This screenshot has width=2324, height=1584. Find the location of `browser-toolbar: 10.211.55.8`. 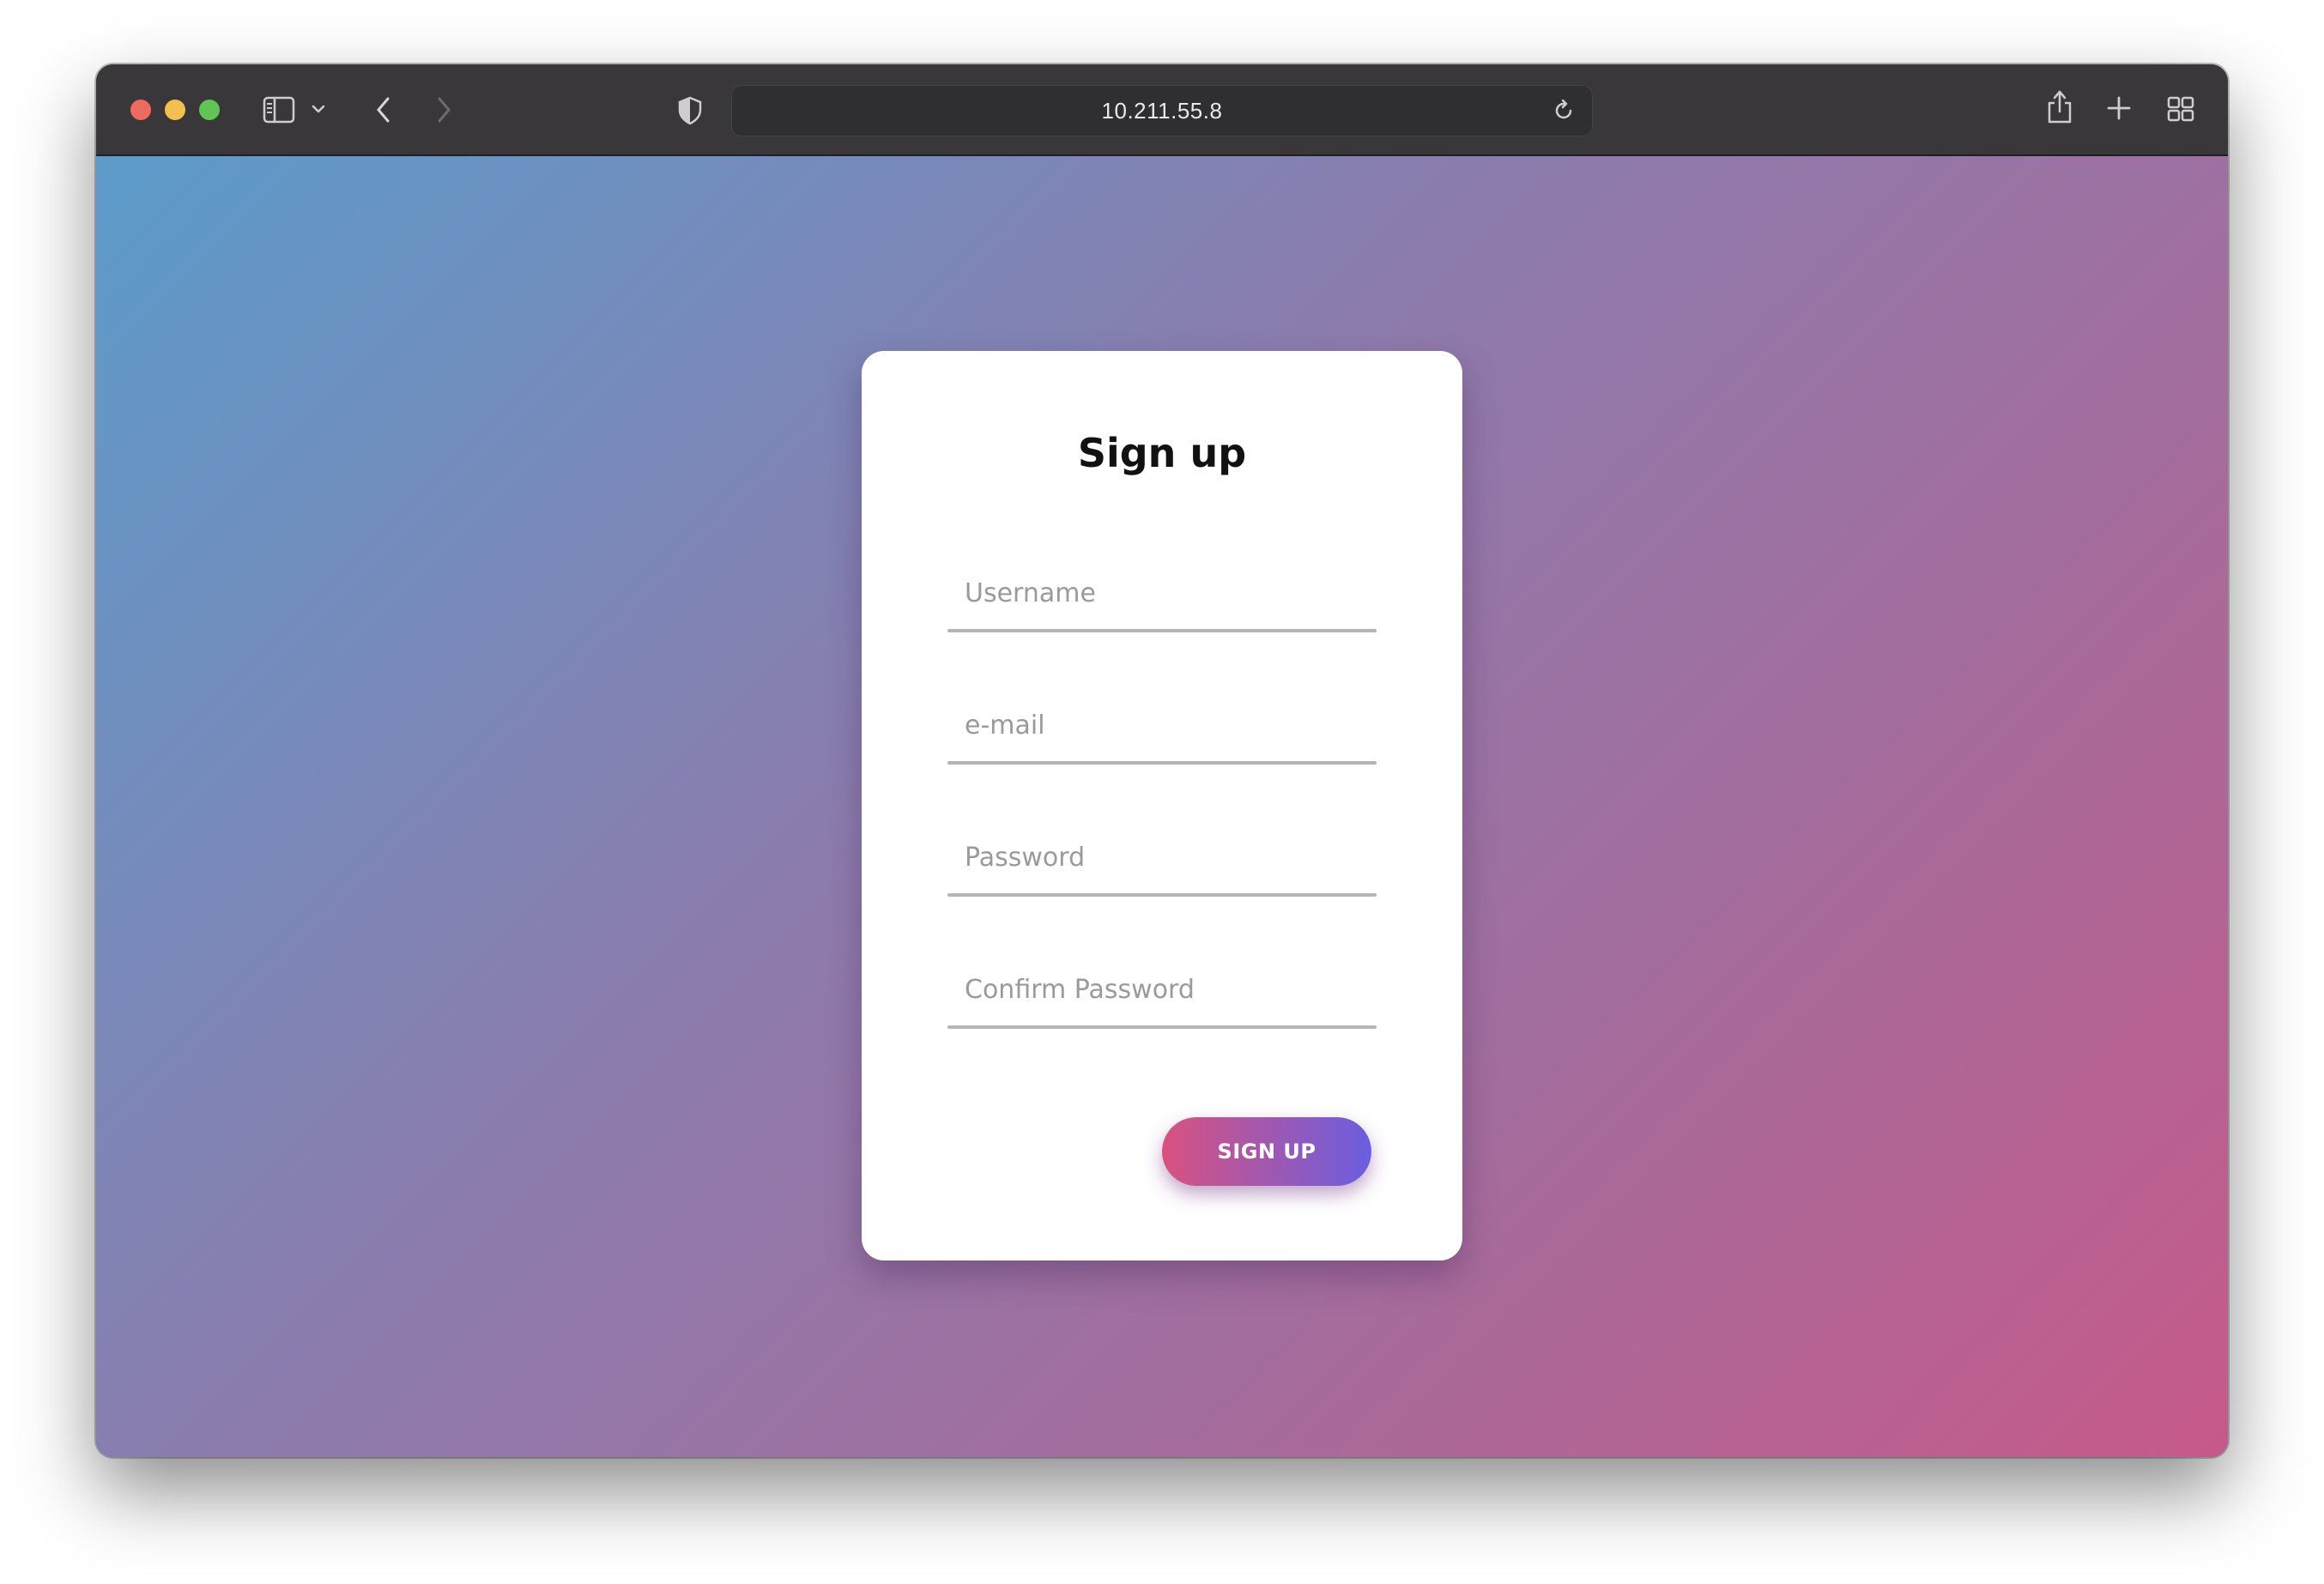

browser-toolbar: 10.211.55.8 is located at coordinates (1162, 110).